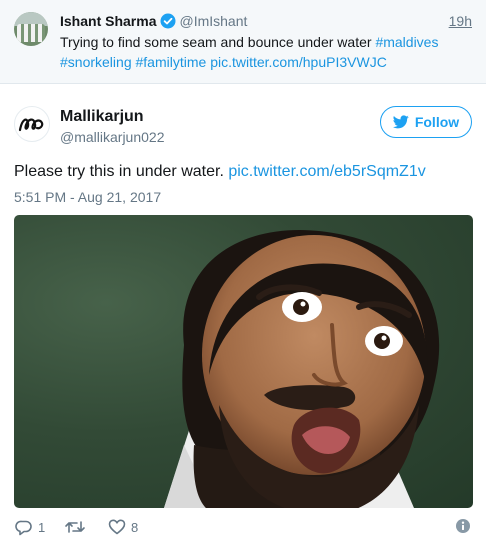  I want to click on hashtag-maldives: #maldives, so click(406, 42).